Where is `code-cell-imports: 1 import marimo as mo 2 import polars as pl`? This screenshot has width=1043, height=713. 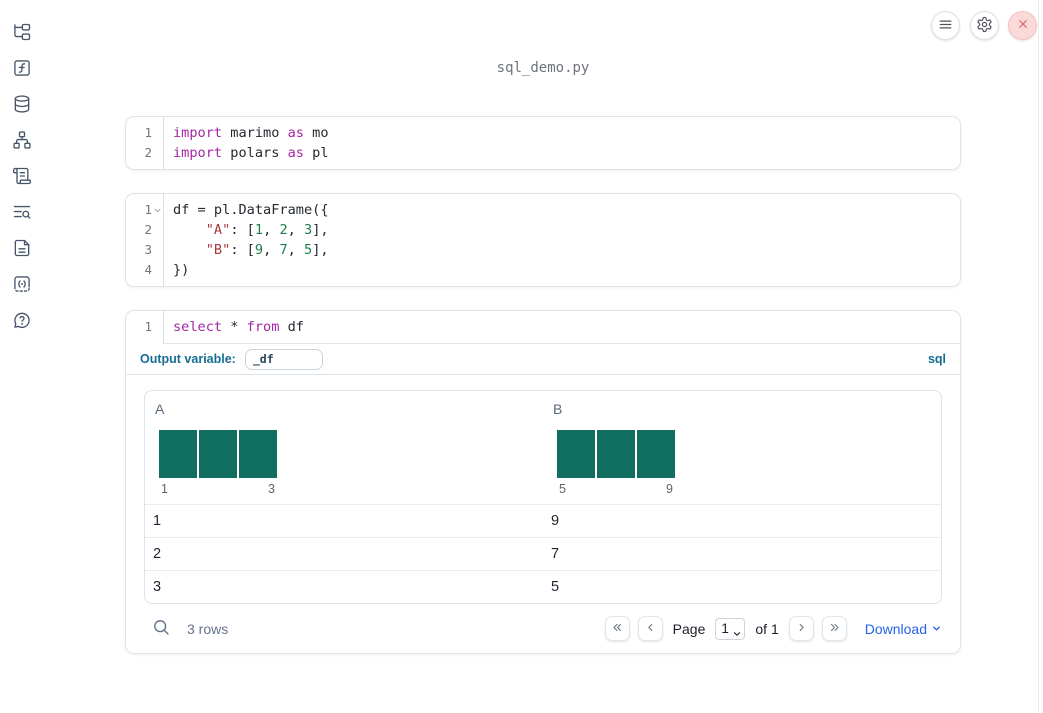
code-cell-imports: 1 import marimo as mo 2 import polars as pl is located at coordinates (543, 143).